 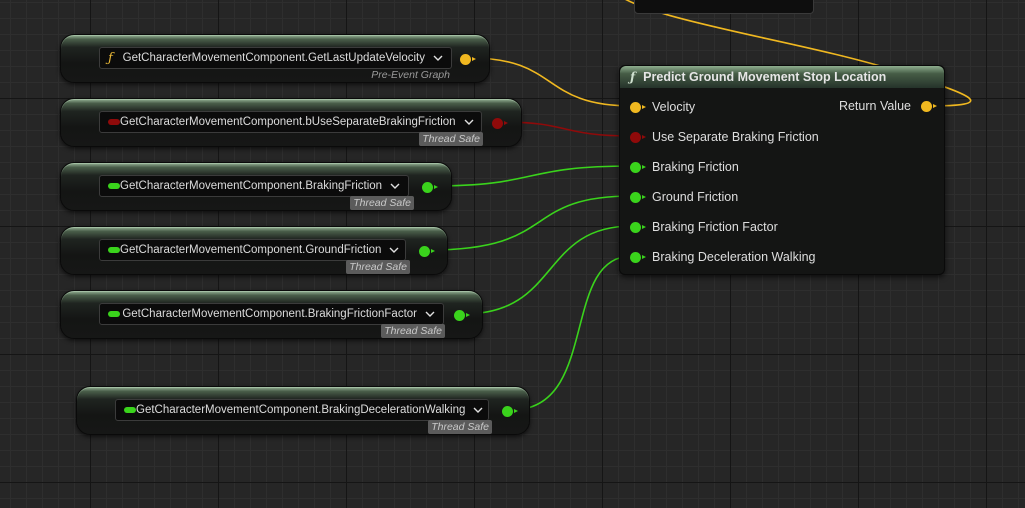 I want to click on input-braking-friction: Braking Friction, so click(x=684, y=167).